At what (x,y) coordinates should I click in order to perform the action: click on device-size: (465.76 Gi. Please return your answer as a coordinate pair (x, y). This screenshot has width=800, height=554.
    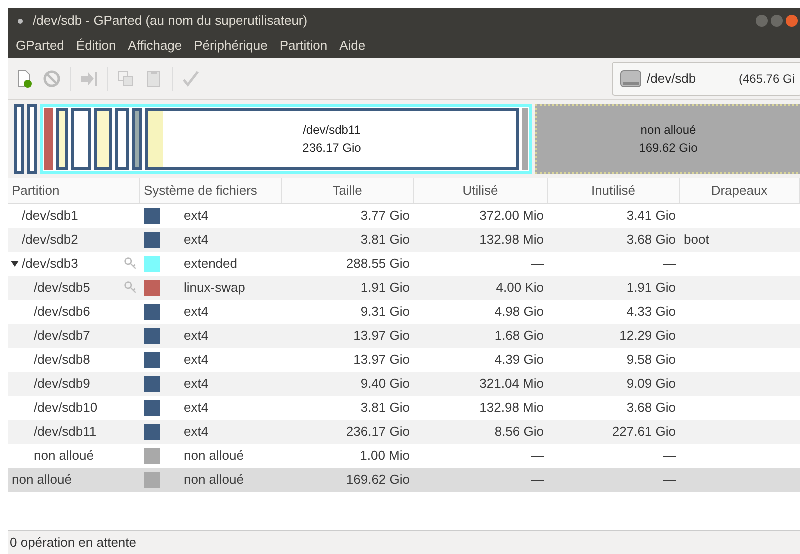
    Looking at the image, I should click on (766, 79).